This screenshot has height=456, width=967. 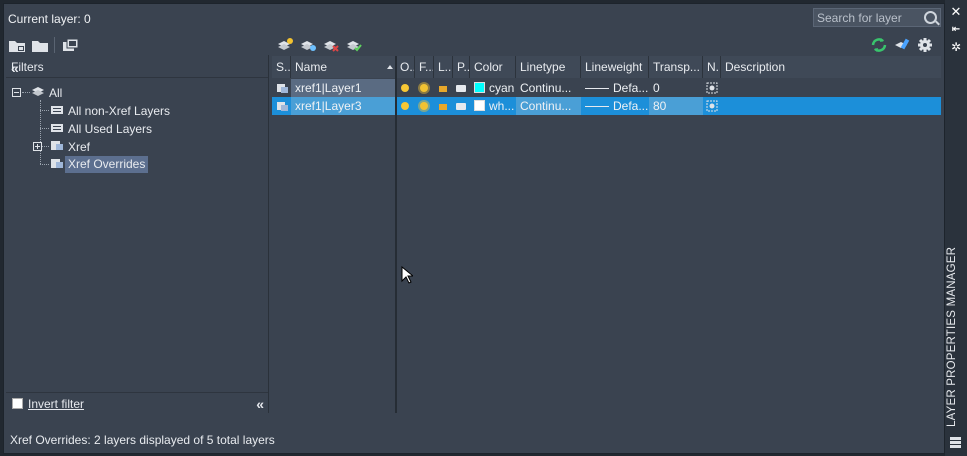 I want to click on new-group-filter-icon, so click(x=40, y=45).